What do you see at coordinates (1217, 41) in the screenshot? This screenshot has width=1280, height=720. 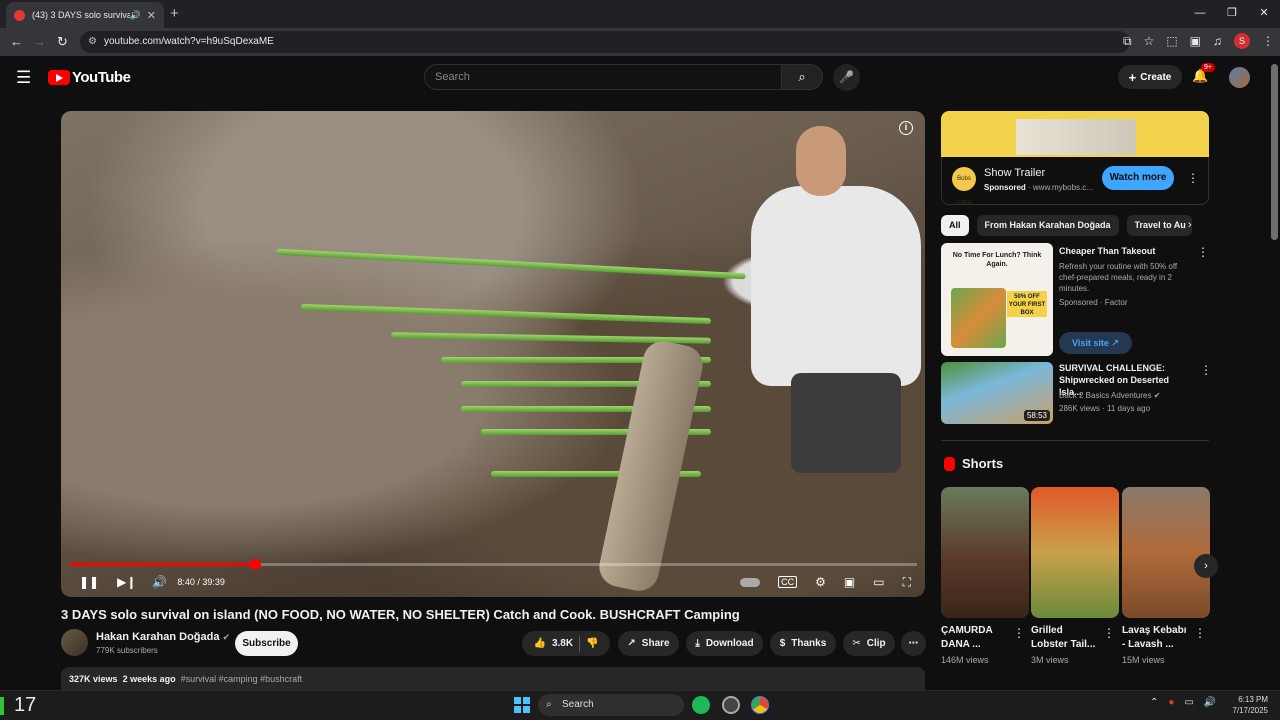 I see `media-controls-icon: ♫` at bounding box center [1217, 41].